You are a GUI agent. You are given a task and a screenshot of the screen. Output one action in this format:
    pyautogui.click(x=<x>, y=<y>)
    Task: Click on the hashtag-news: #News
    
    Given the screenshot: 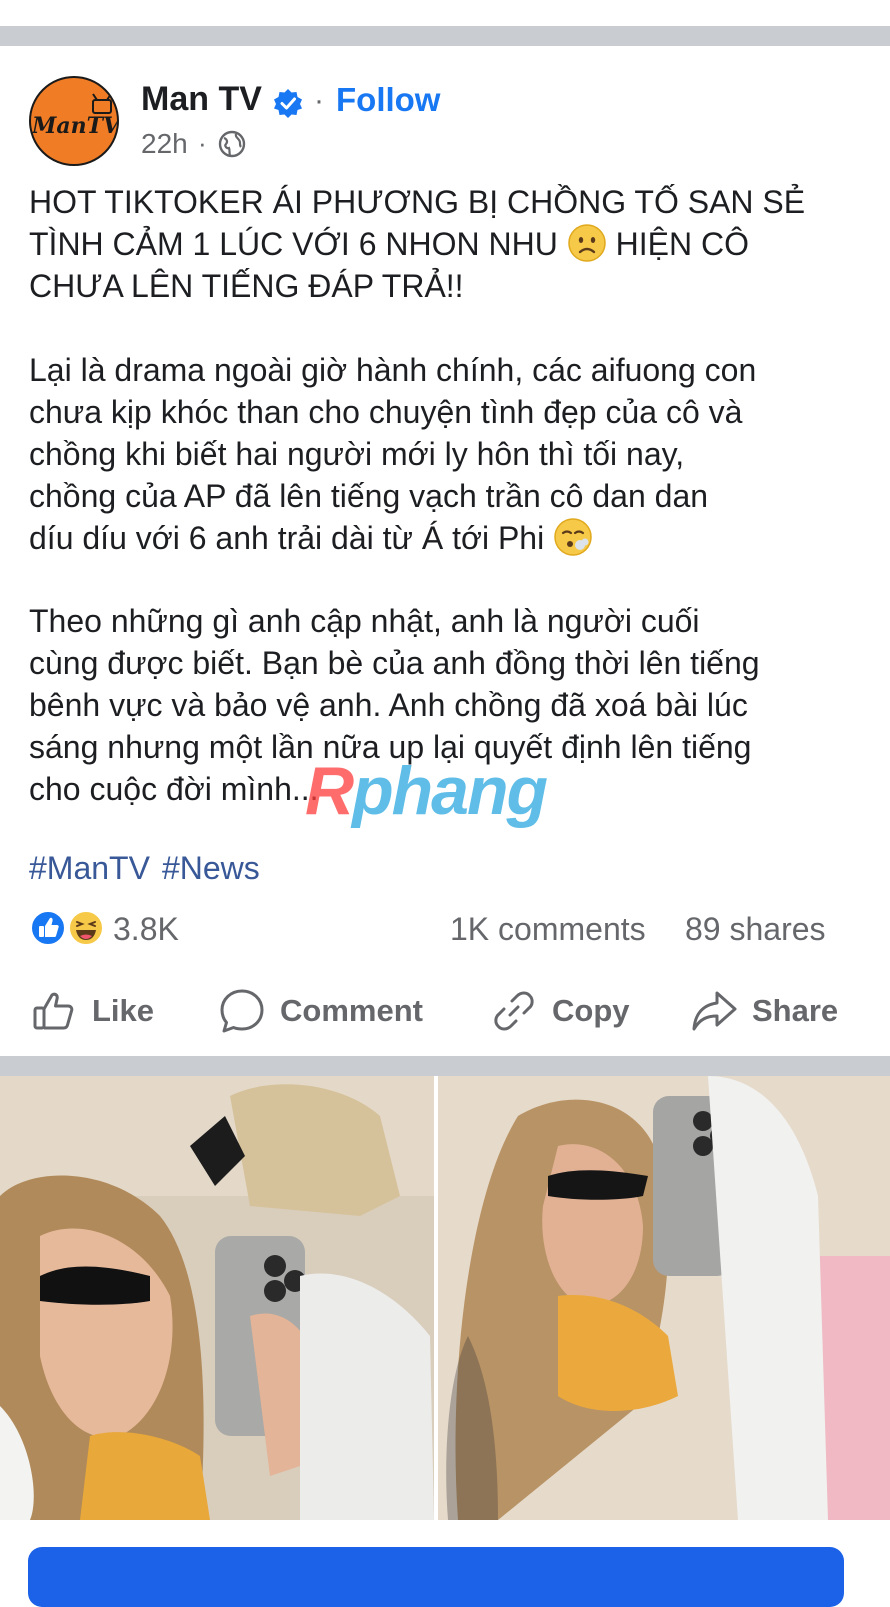 What is the action you would take?
    pyautogui.click(x=211, y=868)
    